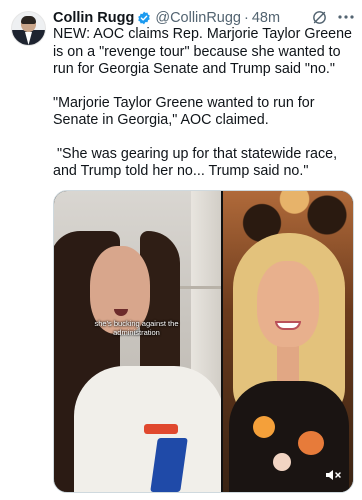 This screenshot has height=500, width=362. I want to click on more-options-icon, so click(346, 17).